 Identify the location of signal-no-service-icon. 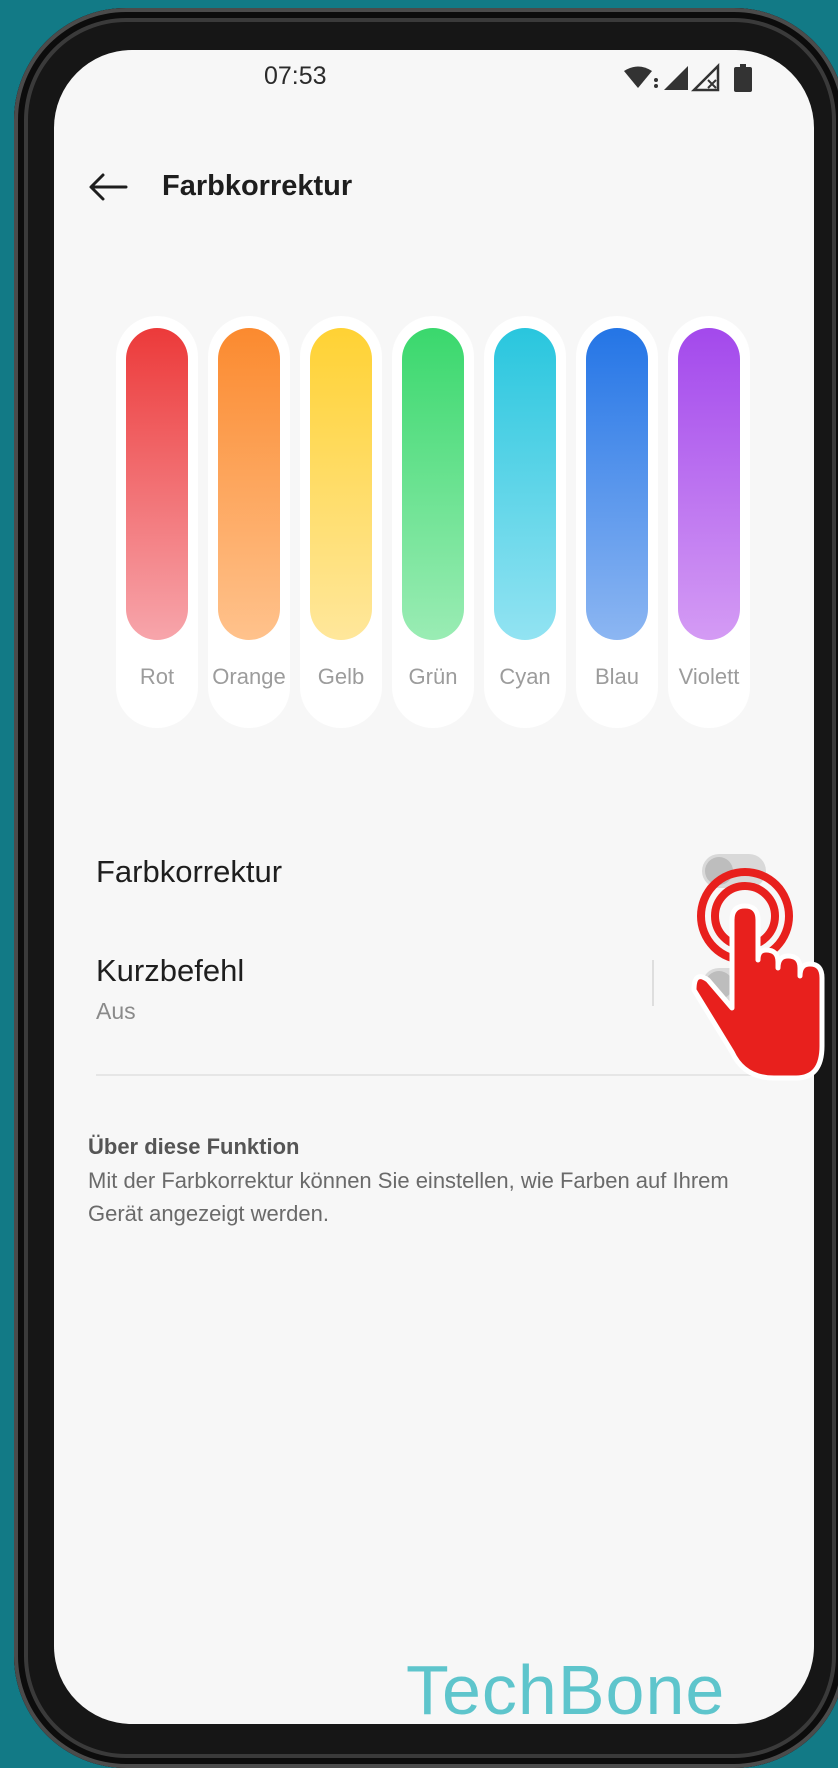
(705, 77).